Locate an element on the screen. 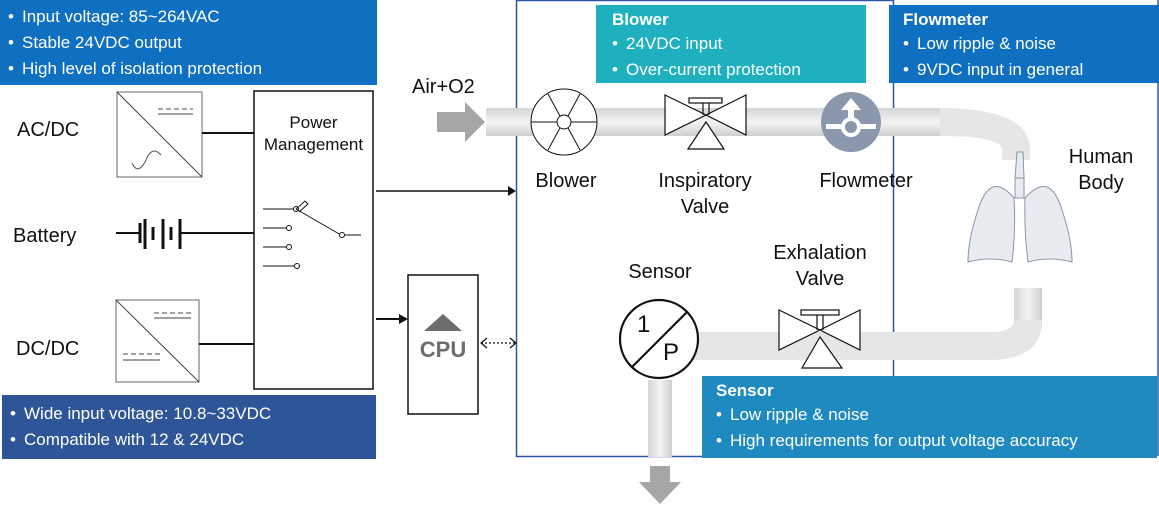  callout-item: High level of isolation protection is located at coordinates (192, 69).